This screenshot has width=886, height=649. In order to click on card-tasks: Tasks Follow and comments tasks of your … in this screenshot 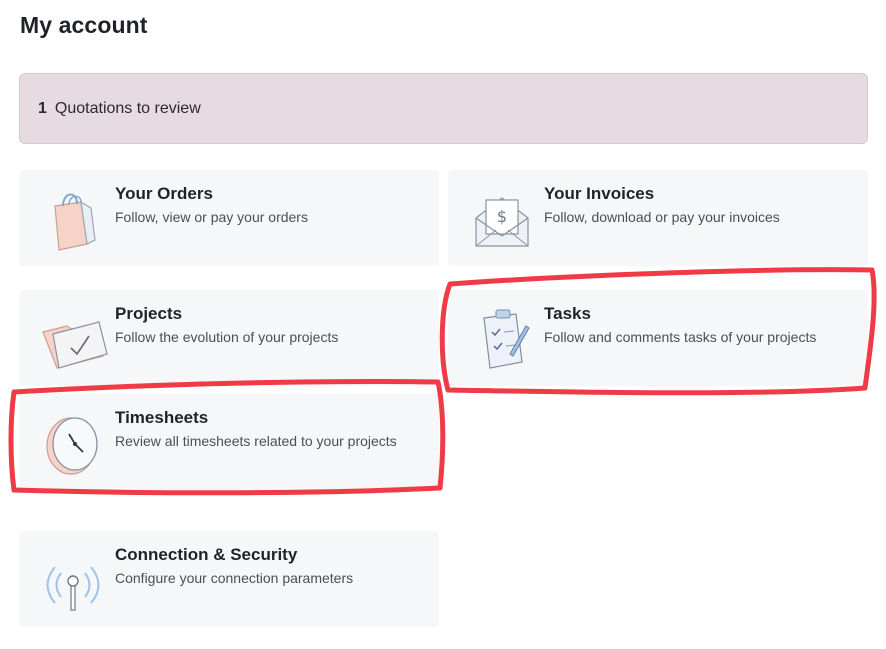, I will do `click(658, 338)`.